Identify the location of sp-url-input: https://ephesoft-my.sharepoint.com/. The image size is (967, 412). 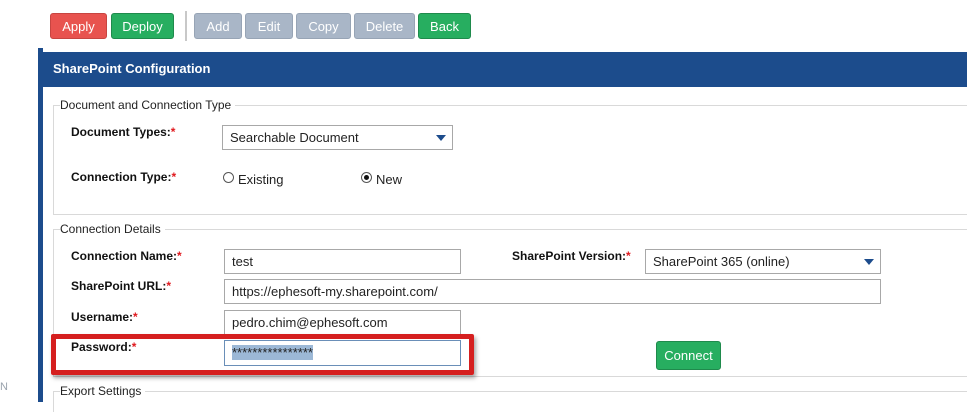
(552, 291).